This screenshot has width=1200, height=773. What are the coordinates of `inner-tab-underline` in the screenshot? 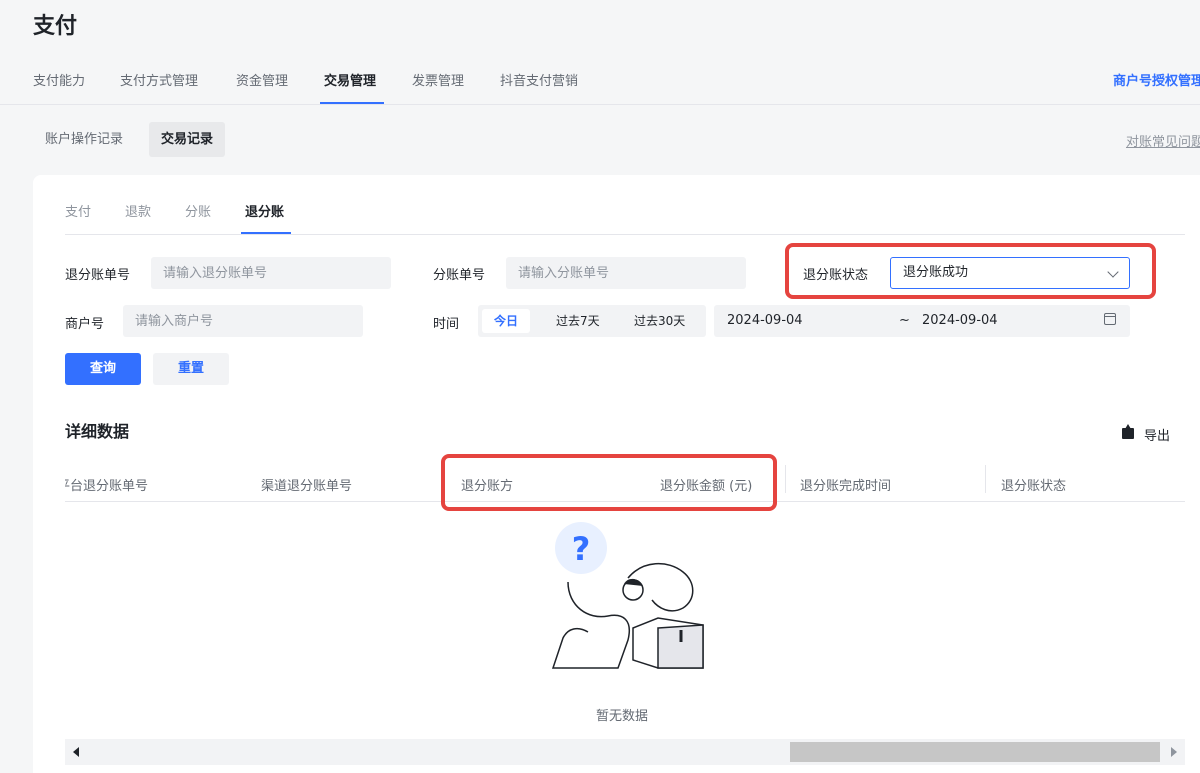 It's located at (266, 233).